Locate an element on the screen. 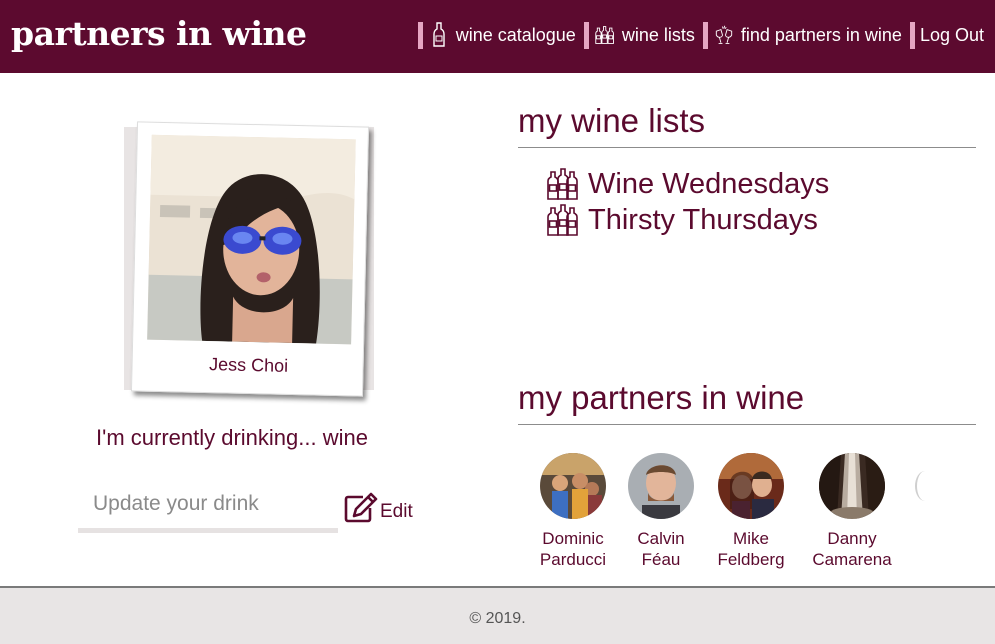  partner-card: Danny Camarena is located at coordinates (852, 511).